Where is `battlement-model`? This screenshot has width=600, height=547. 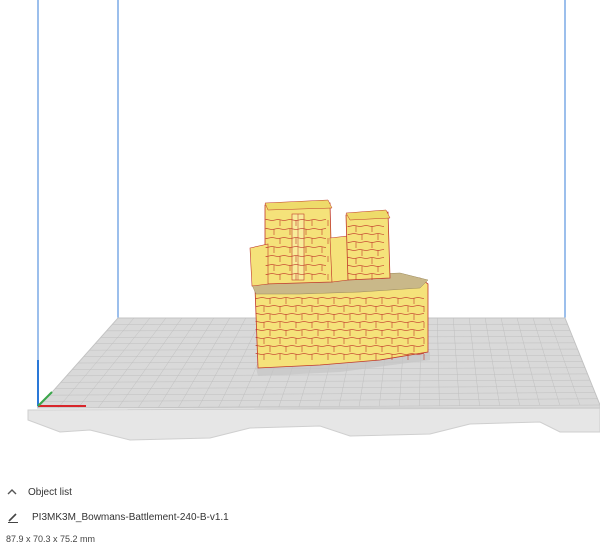
battlement-model is located at coordinates (339, 284).